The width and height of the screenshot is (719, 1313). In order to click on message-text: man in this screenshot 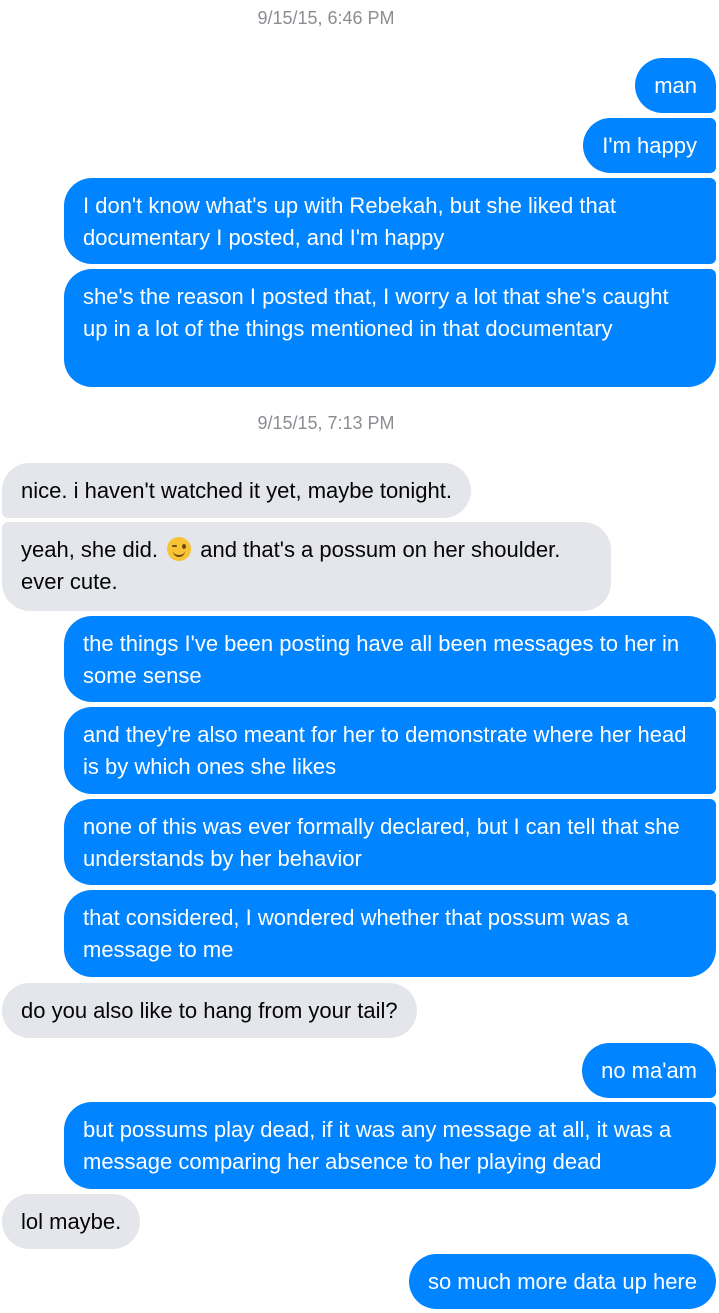, I will do `click(675, 85)`.